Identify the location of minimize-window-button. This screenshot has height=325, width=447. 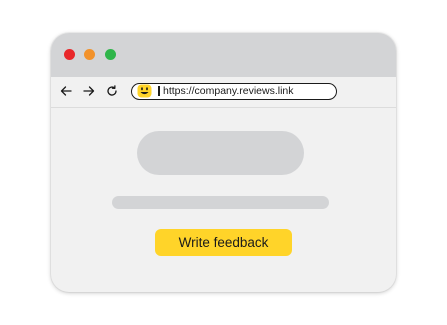
(89, 54).